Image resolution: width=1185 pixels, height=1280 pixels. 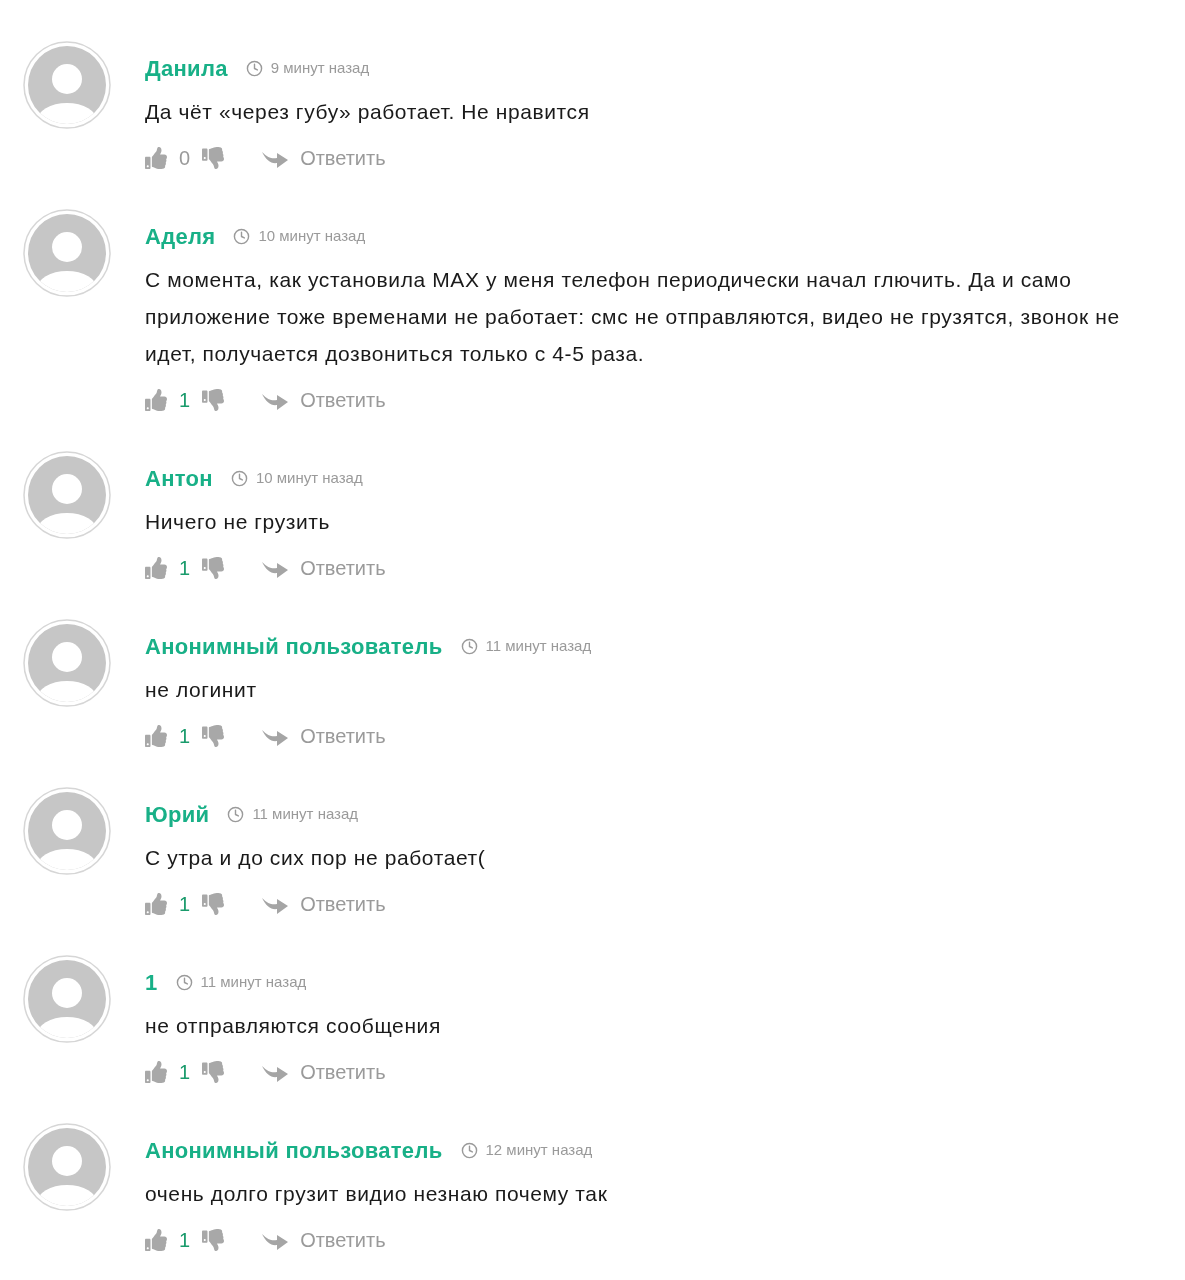 What do you see at coordinates (186, 68) in the screenshot?
I see `author-name: Данила` at bounding box center [186, 68].